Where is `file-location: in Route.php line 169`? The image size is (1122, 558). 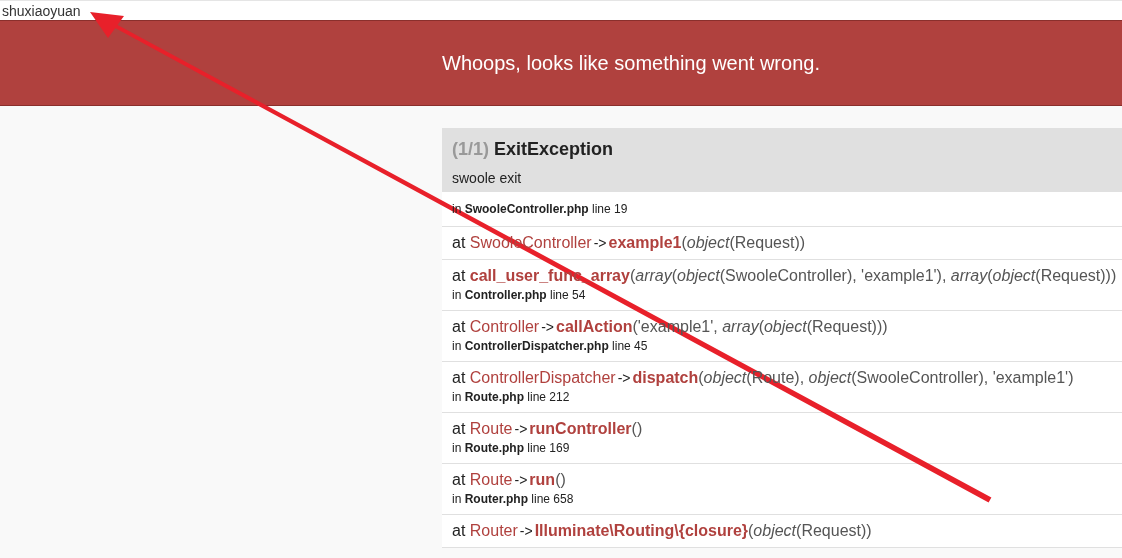 file-location: in Route.php line 169 is located at coordinates (511, 448).